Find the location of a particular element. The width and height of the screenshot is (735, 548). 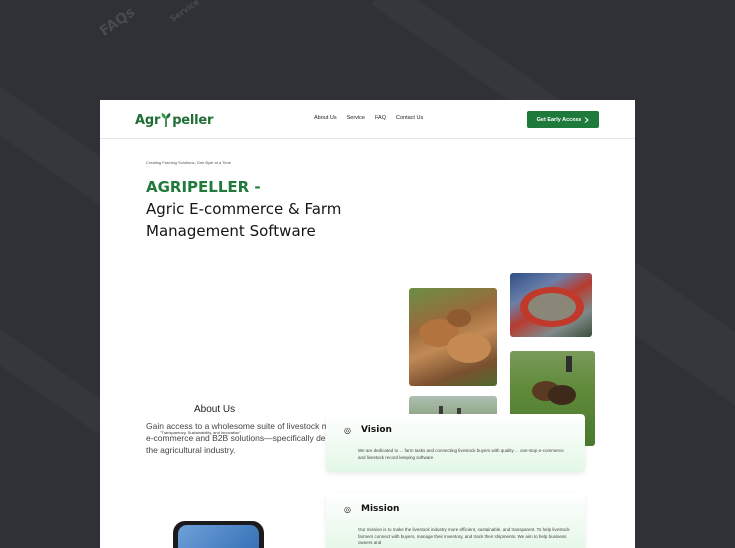

phone-screen is located at coordinates (218, 536).